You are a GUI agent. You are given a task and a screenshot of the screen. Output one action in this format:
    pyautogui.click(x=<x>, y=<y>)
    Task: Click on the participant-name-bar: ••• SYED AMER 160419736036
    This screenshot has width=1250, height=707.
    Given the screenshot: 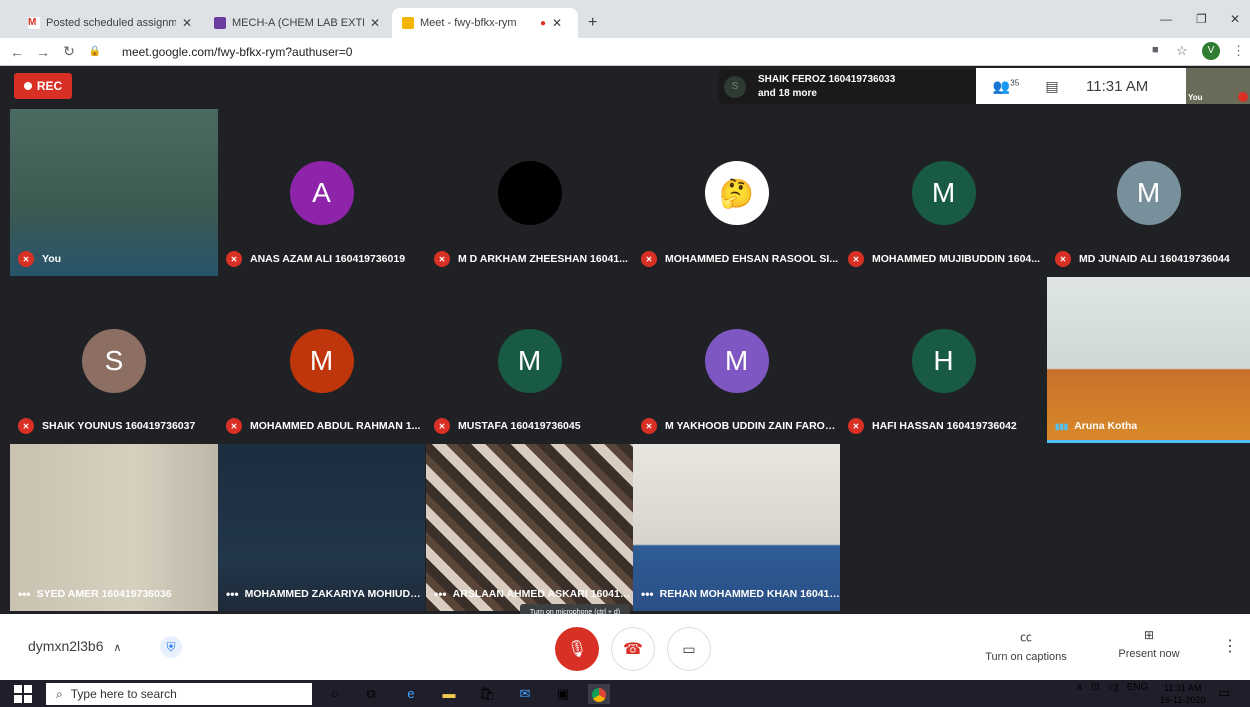 What is the action you would take?
    pyautogui.click(x=114, y=594)
    